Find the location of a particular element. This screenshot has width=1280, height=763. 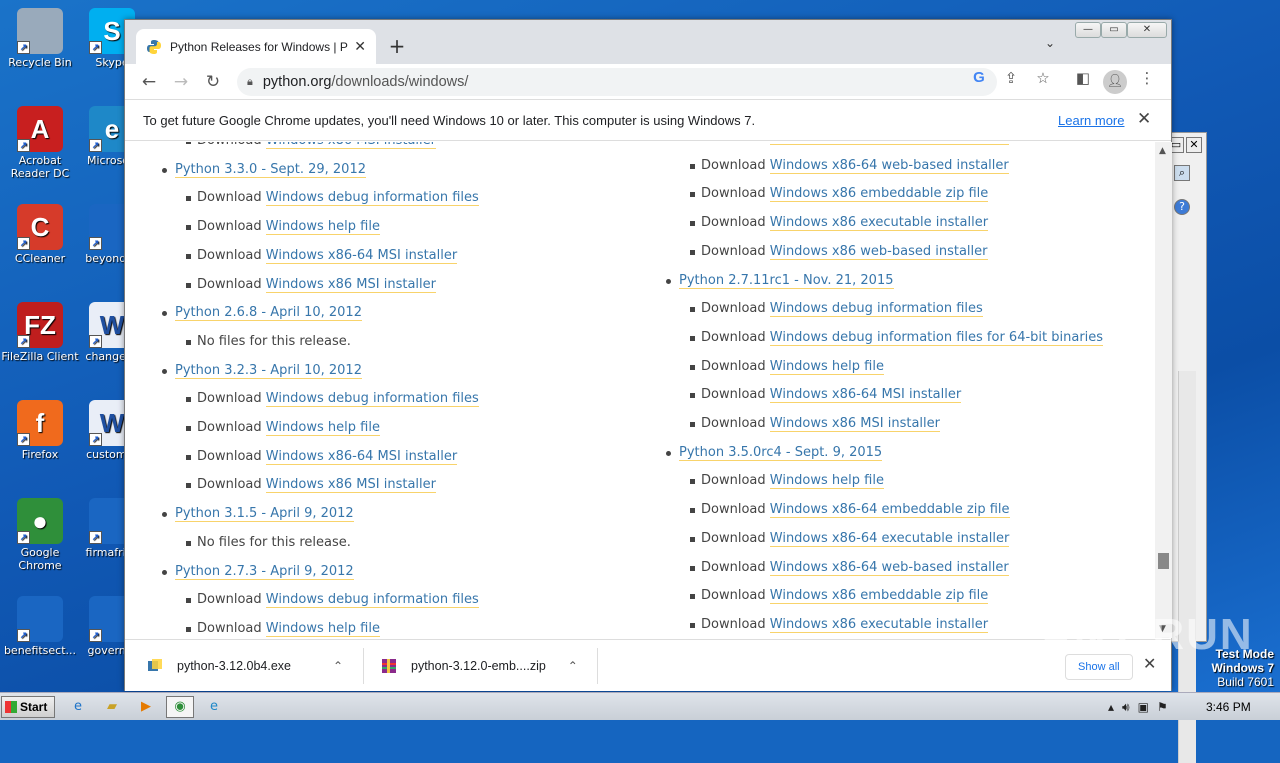

download-item-zip: python-3.12.0-emb....zip ⌃ is located at coordinates (479, 666).